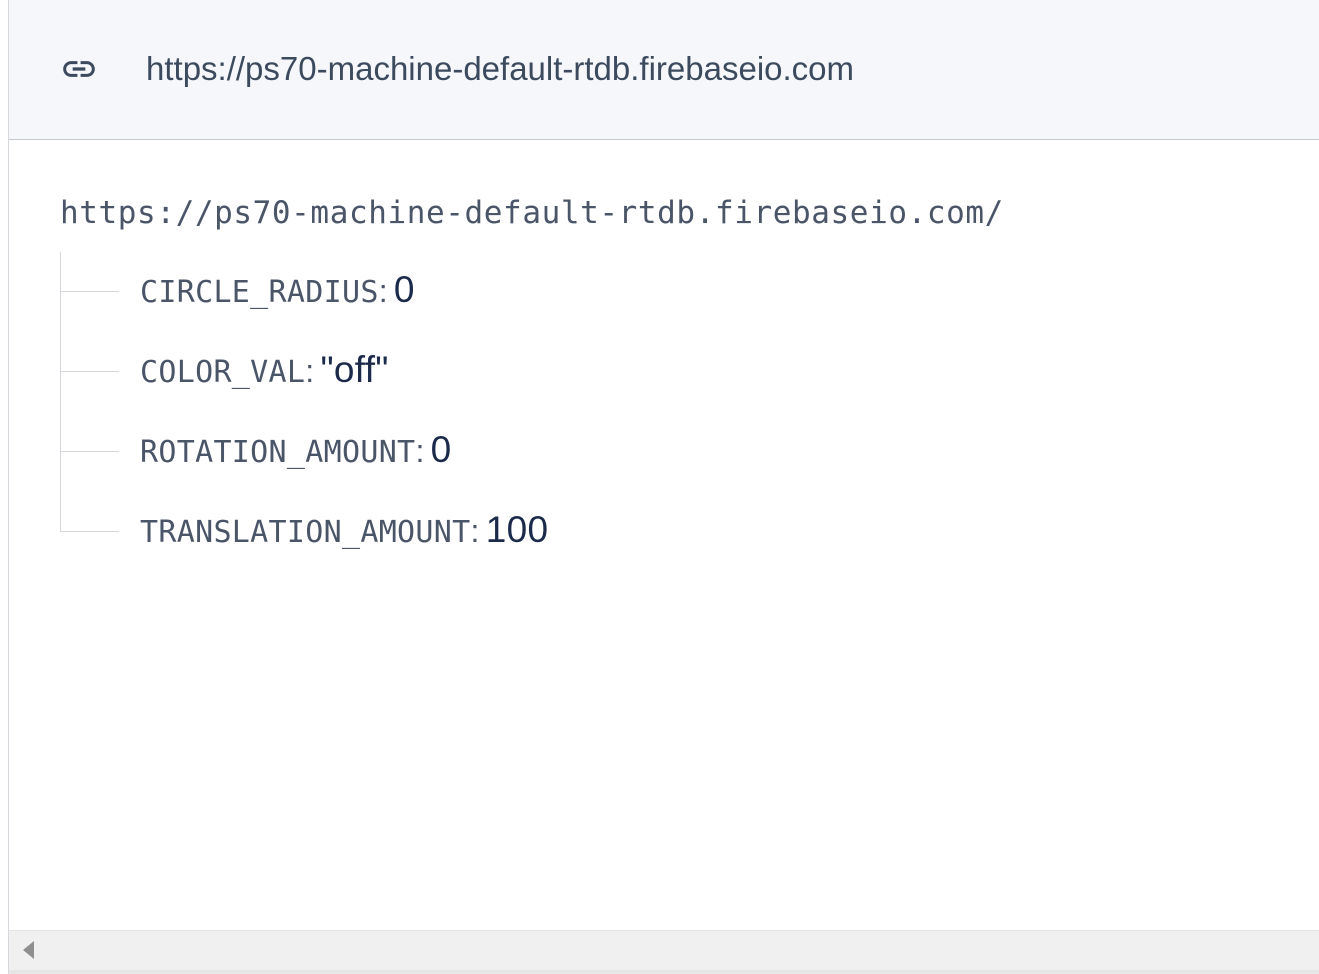  Describe the element at coordinates (660, 361) in the screenshot. I see `tree-node-color-val: COLOR_VAL: "off"` at that location.